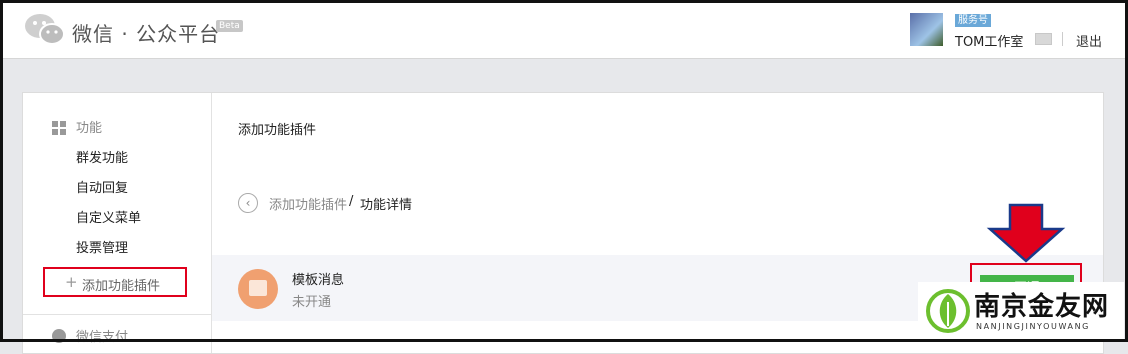 The height and width of the screenshot is (354, 1128). Describe the element at coordinates (102, 246) in the screenshot. I see `sidebar-item-vote-management: 投票管理` at that location.